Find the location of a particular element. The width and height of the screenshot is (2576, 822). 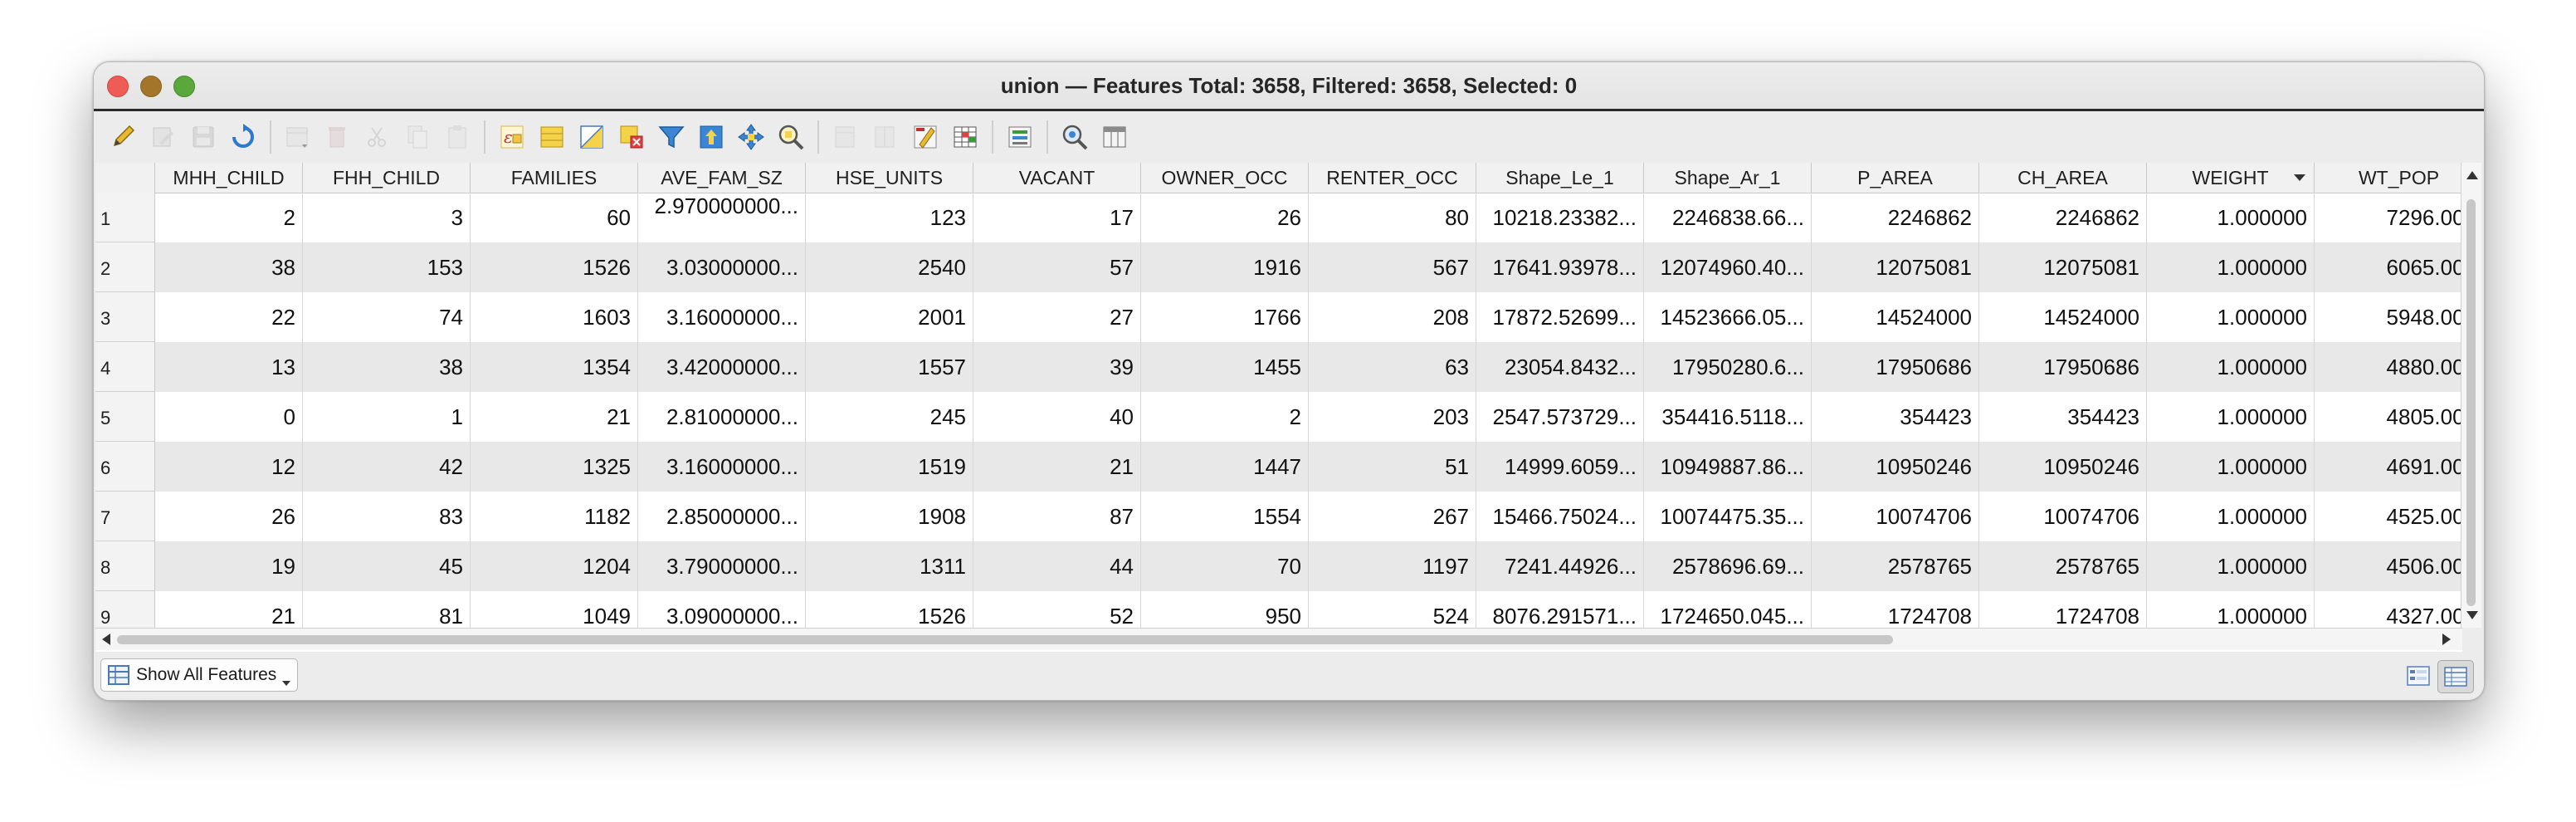

new-field-button is located at coordinates (846, 137).